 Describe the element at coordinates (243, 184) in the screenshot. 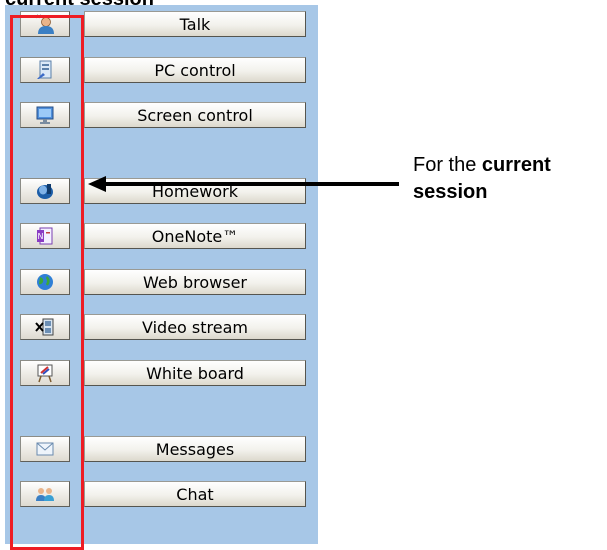

I see `pointer-arrow` at that location.